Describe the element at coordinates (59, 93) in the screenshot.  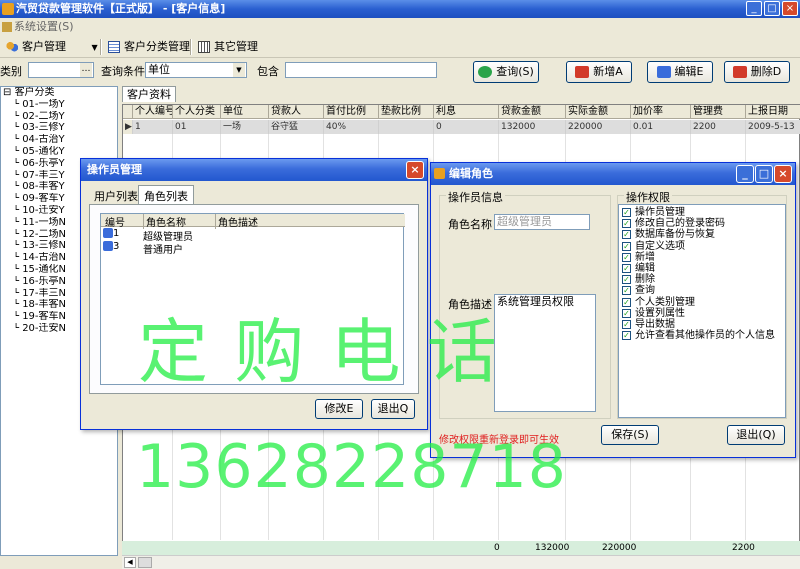
I see `tree-root: ⊟ 客户分类` at that location.